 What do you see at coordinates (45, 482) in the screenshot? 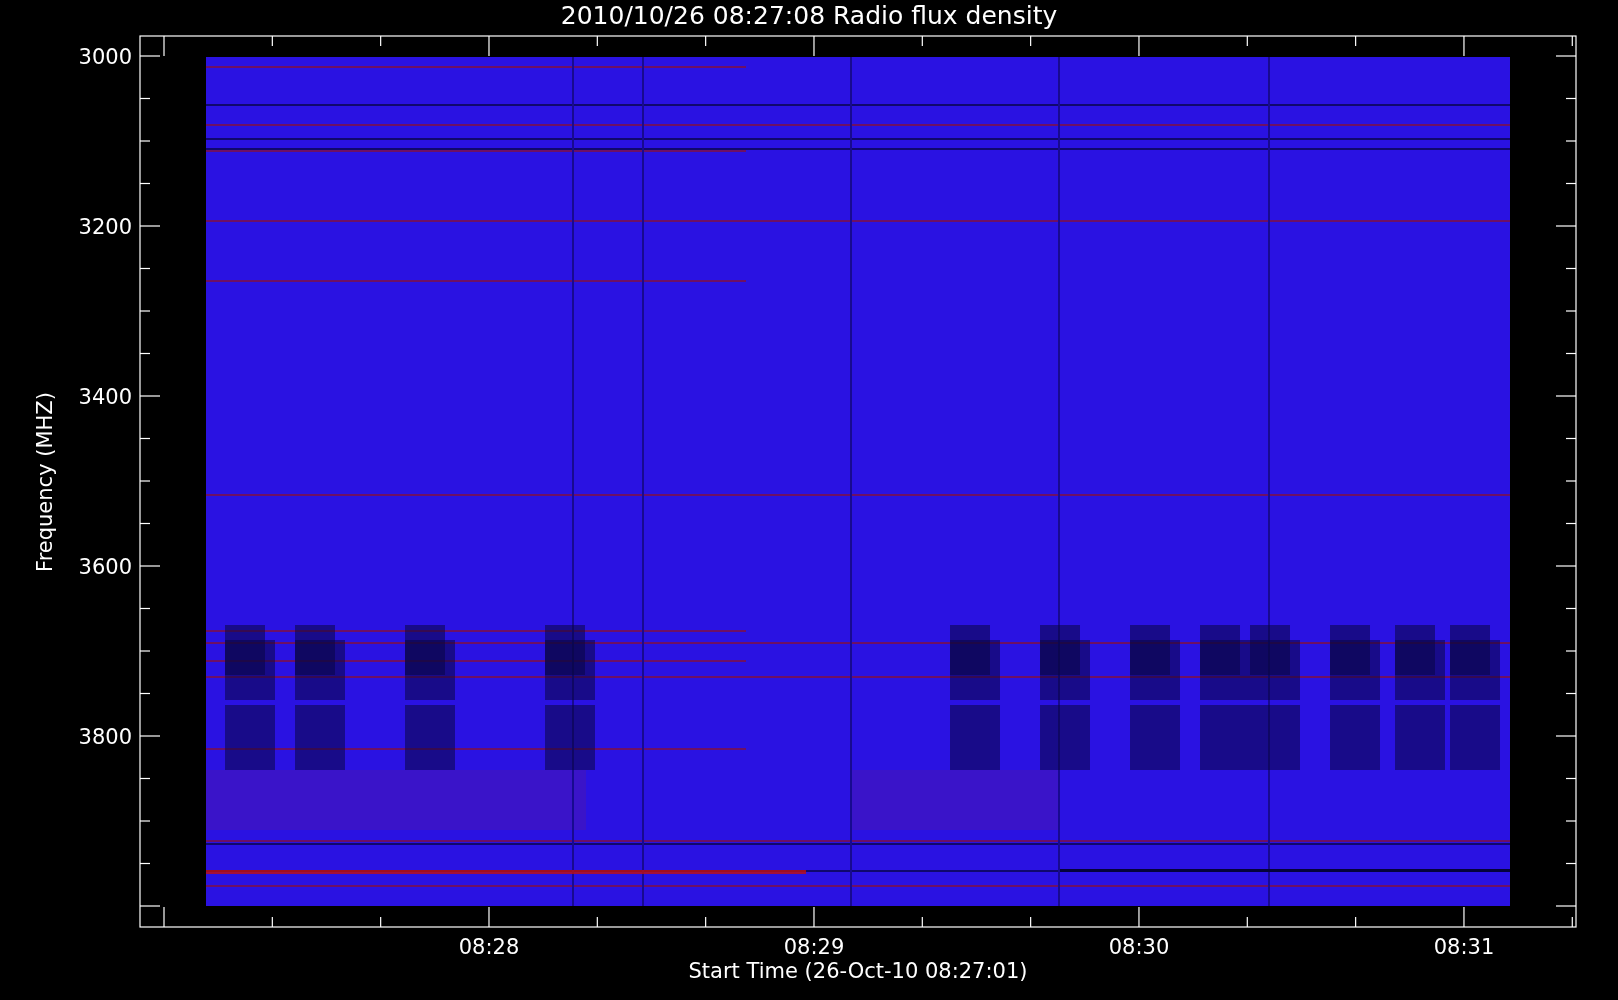
I see `y-axis-label: Frequency (MHZ)` at bounding box center [45, 482].